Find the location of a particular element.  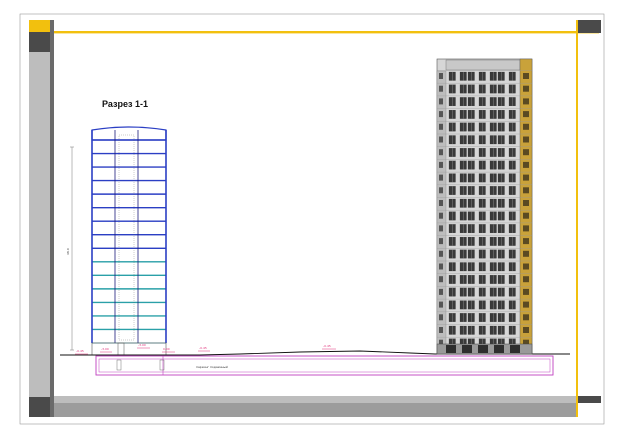

elev-label-left: -0.45 is located at coordinates (80, 351).